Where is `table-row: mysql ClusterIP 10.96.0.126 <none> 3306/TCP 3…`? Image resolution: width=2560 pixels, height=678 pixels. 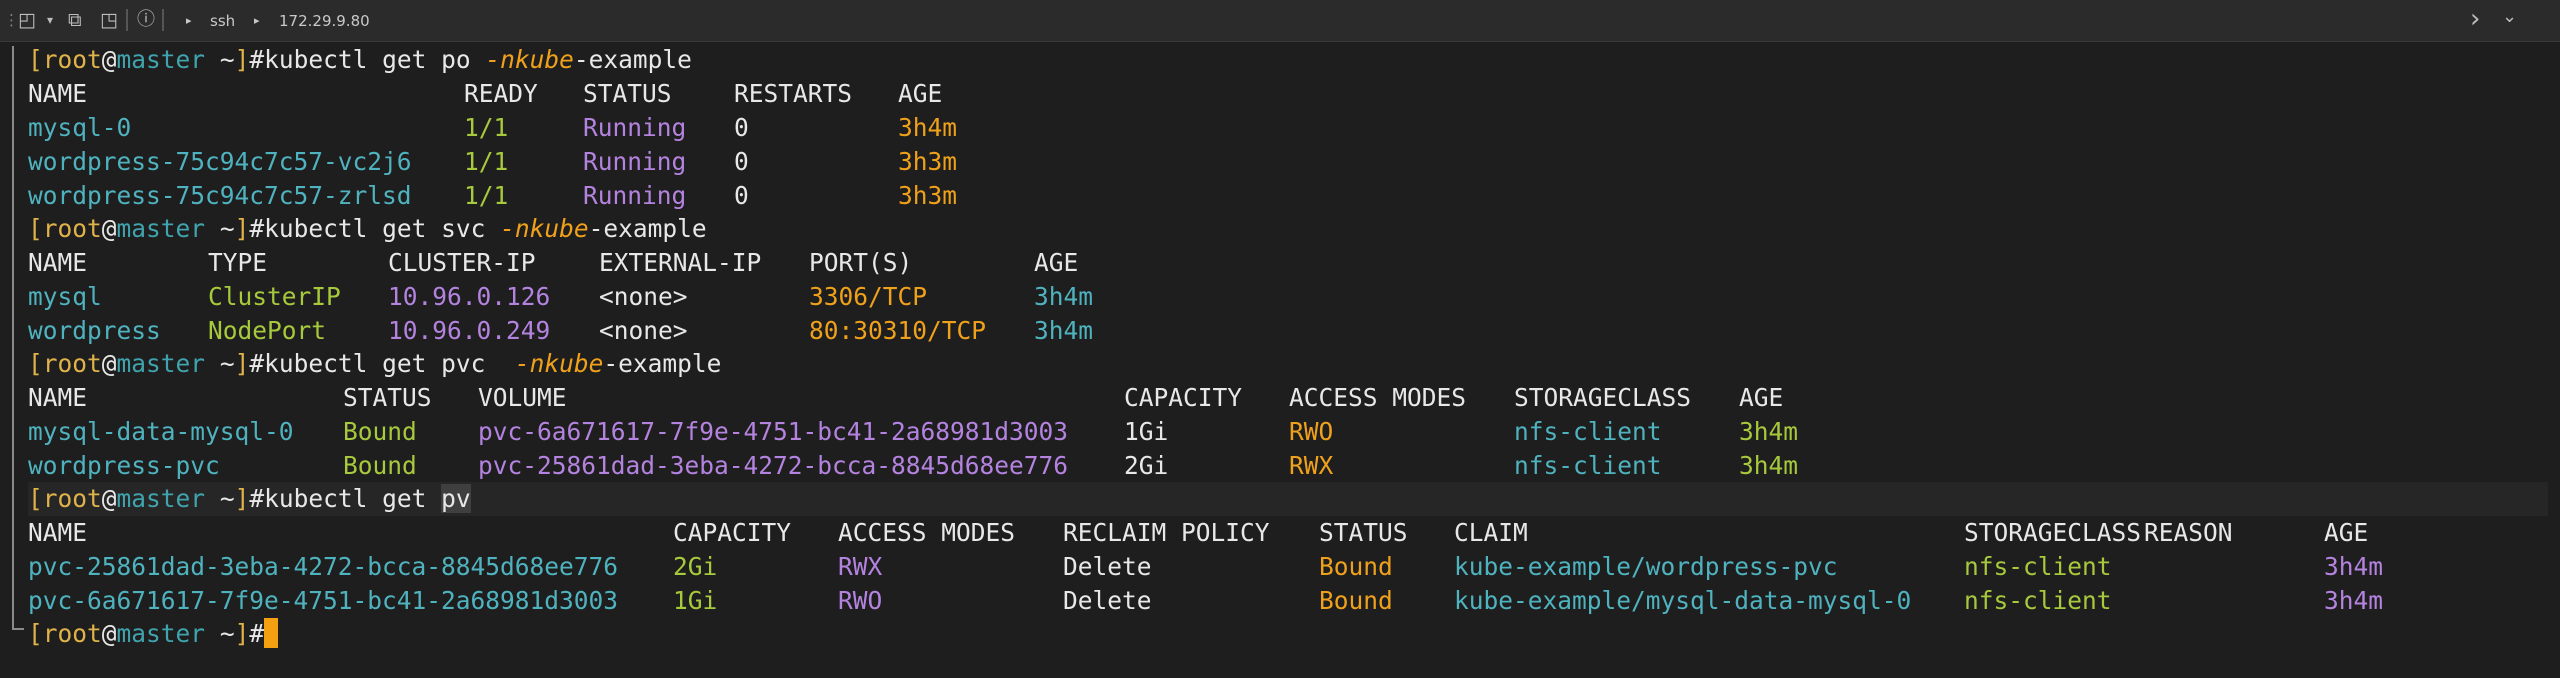 table-row: mysql ClusterIP 10.96.0.126 <none> 3306/TCP 3… is located at coordinates (561, 296).